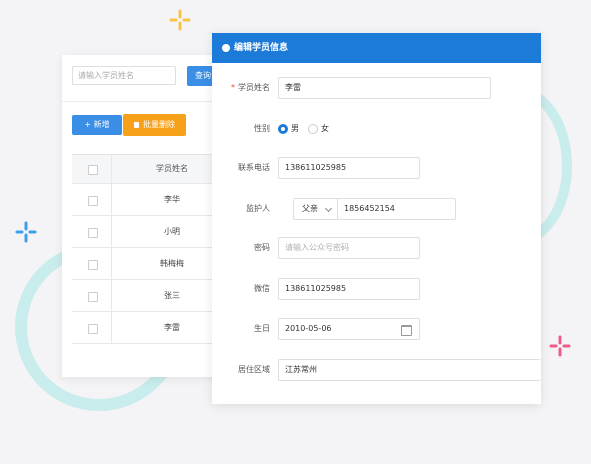  I want to click on dot-icon, so click(226, 48).